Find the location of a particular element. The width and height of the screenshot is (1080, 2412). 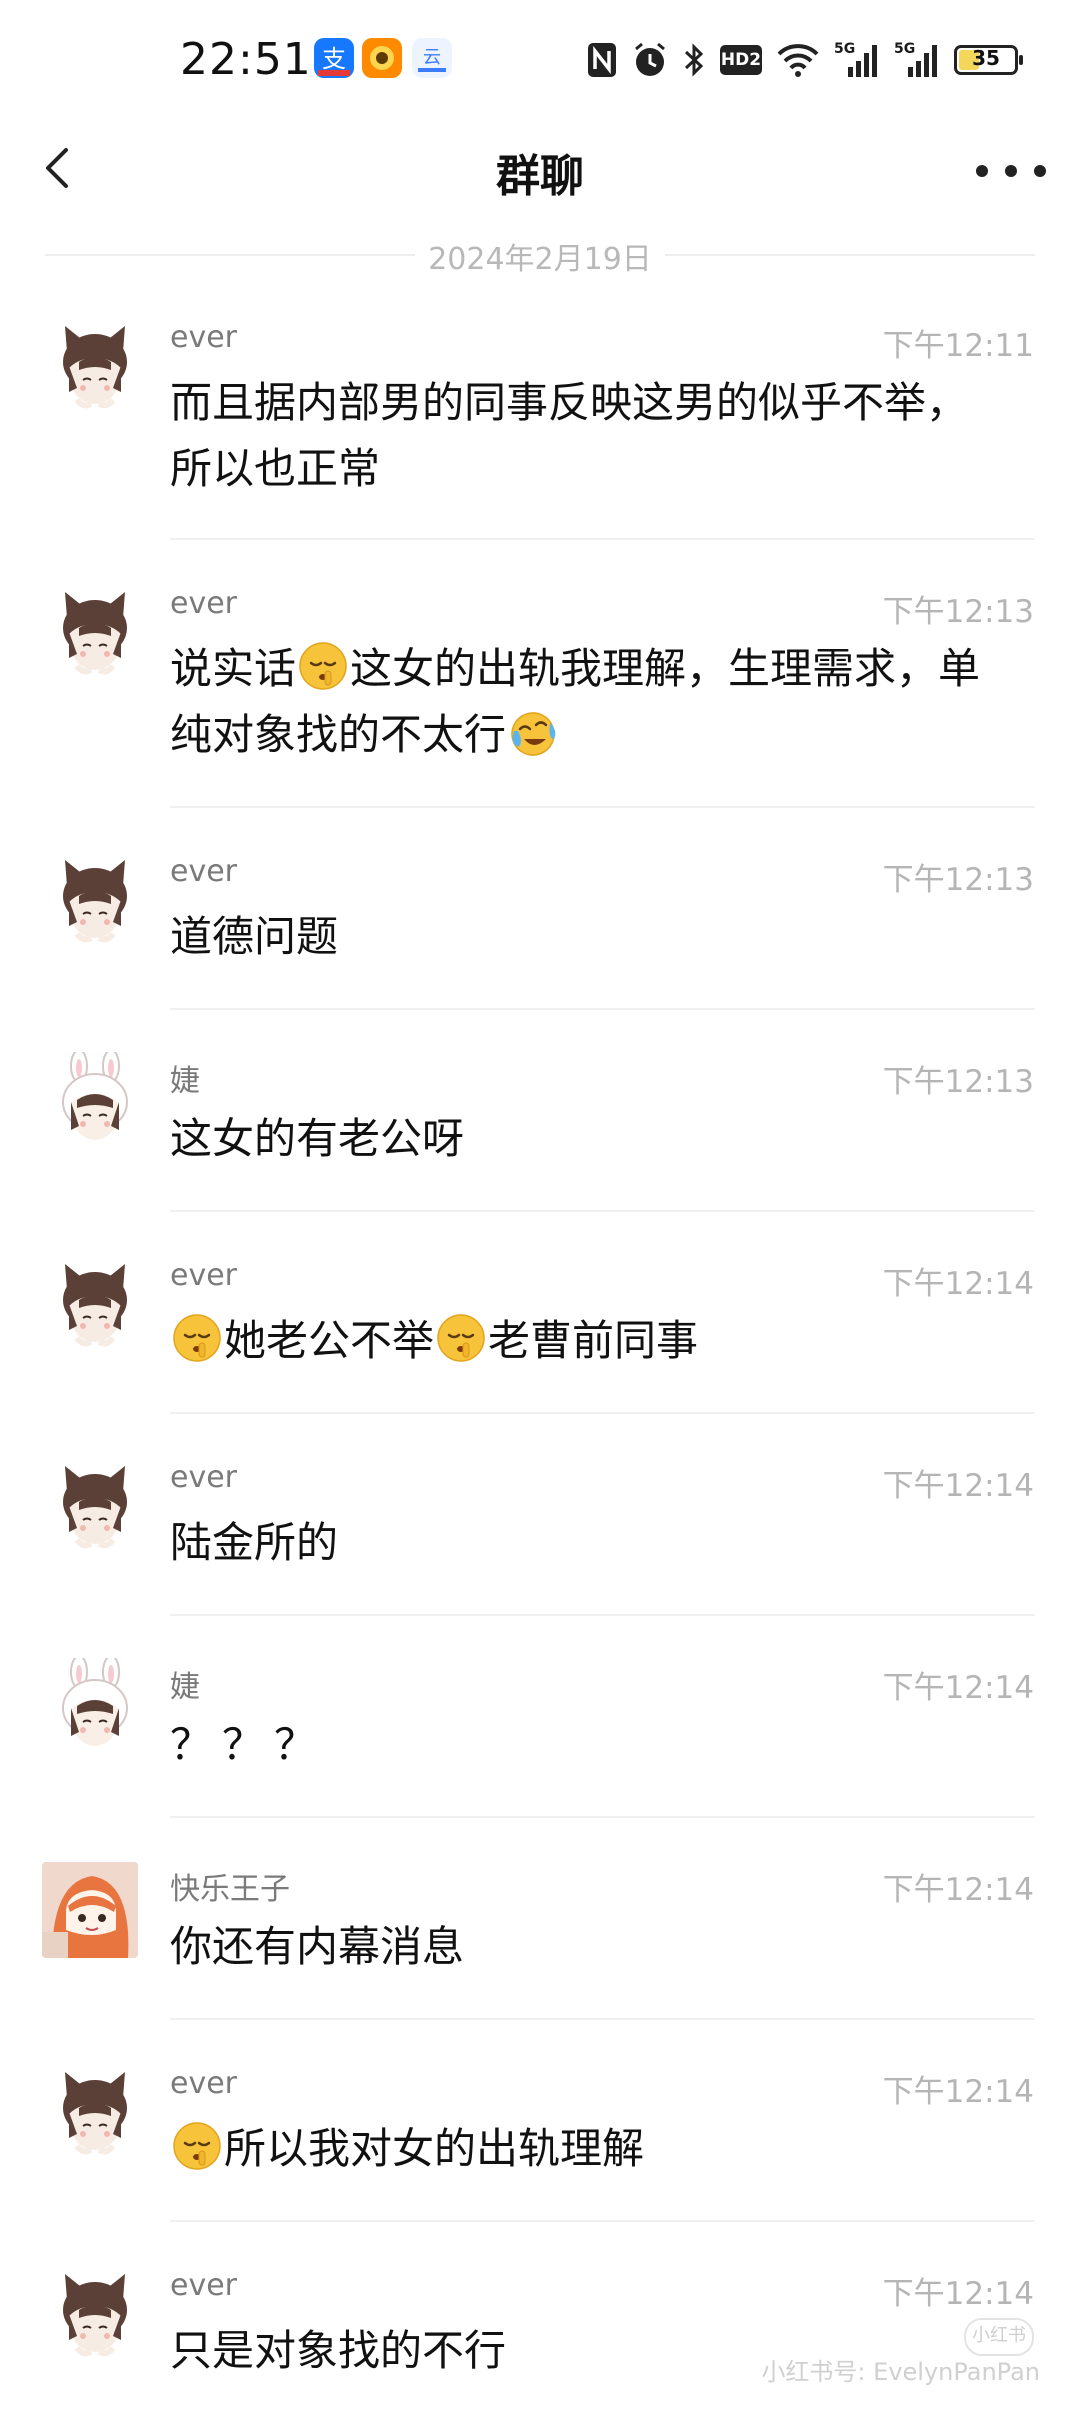

bluetooth-icon is located at coordinates (694, 60).